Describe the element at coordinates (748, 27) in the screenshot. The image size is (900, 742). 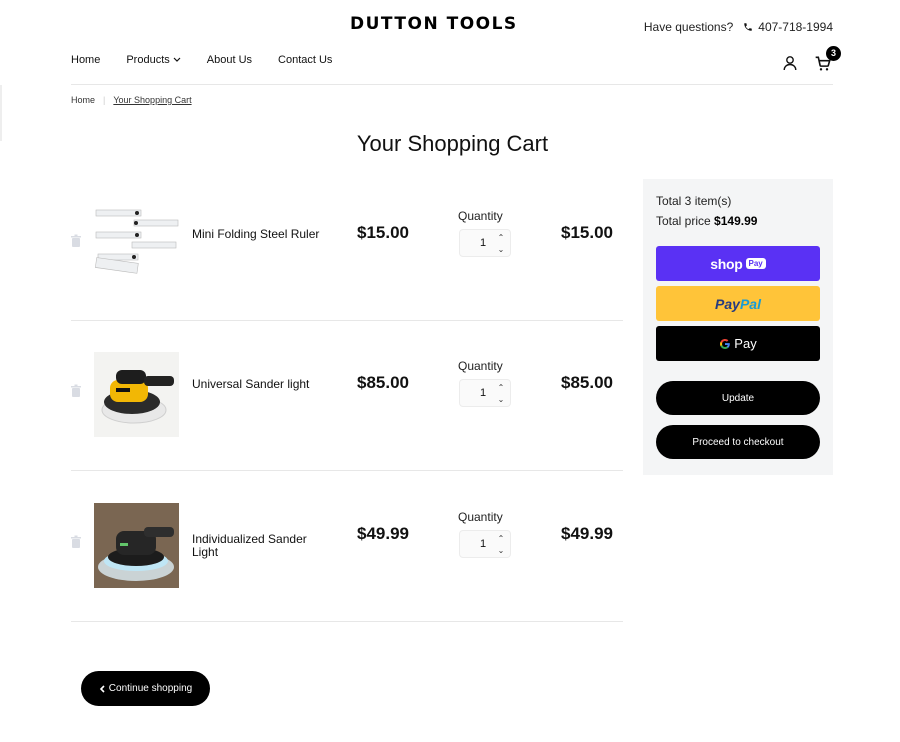
I see `phone-icon` at that location.